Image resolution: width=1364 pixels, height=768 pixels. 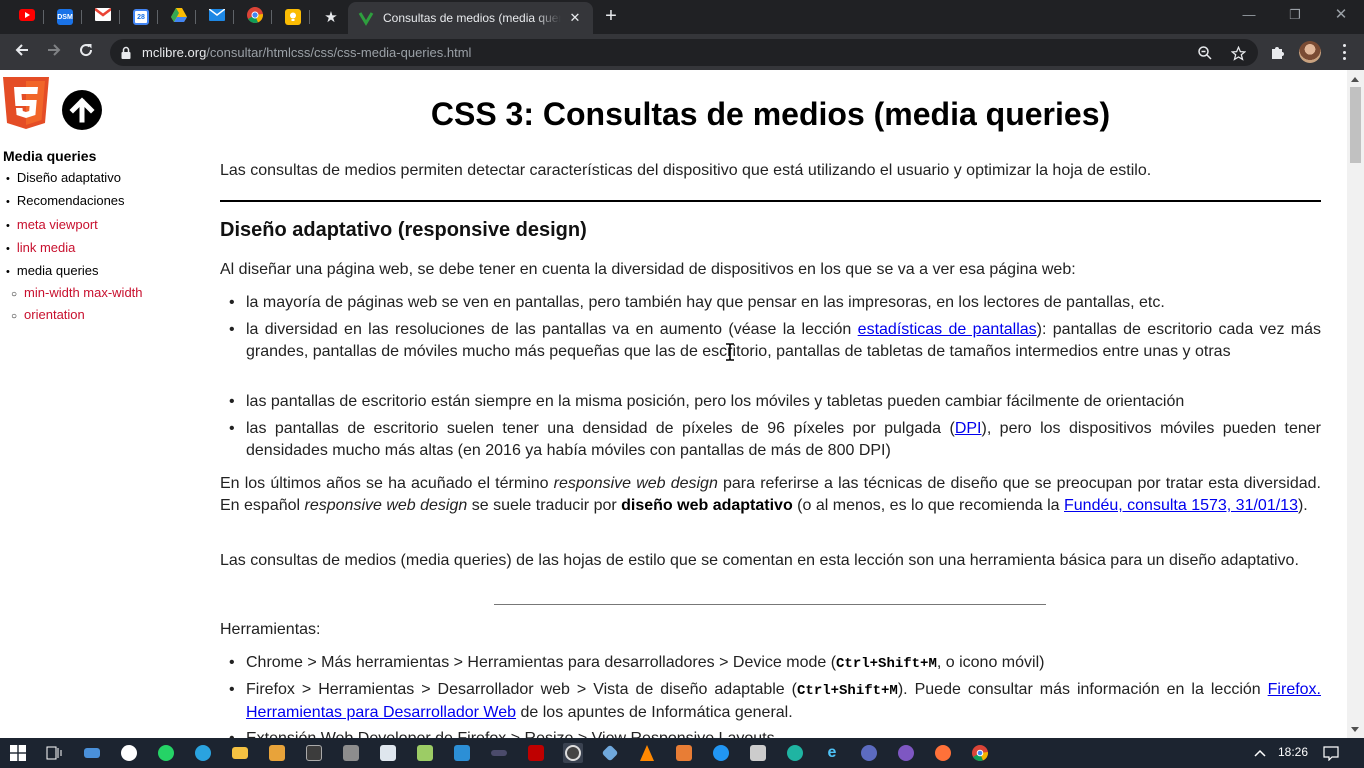 What do you see at coordinates (366, 18) in the screenshot?
I see `mclibre-favicon-icon` at bounding box center [366, 18].